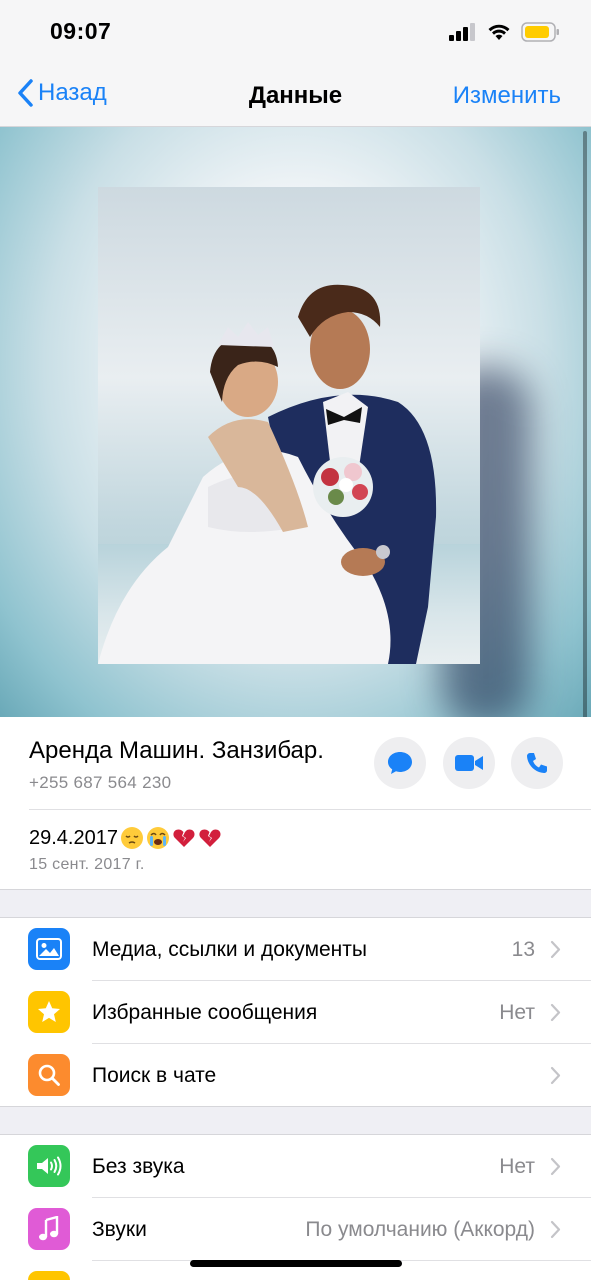  I want to click on search-icon, so click(49, 1075).